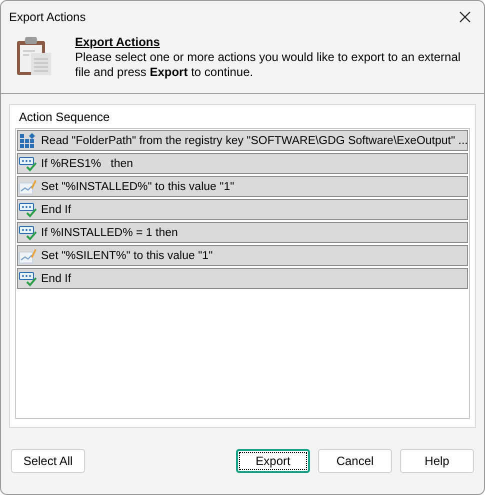  I want to click on header-title: Export Actions, so click(118, 42).